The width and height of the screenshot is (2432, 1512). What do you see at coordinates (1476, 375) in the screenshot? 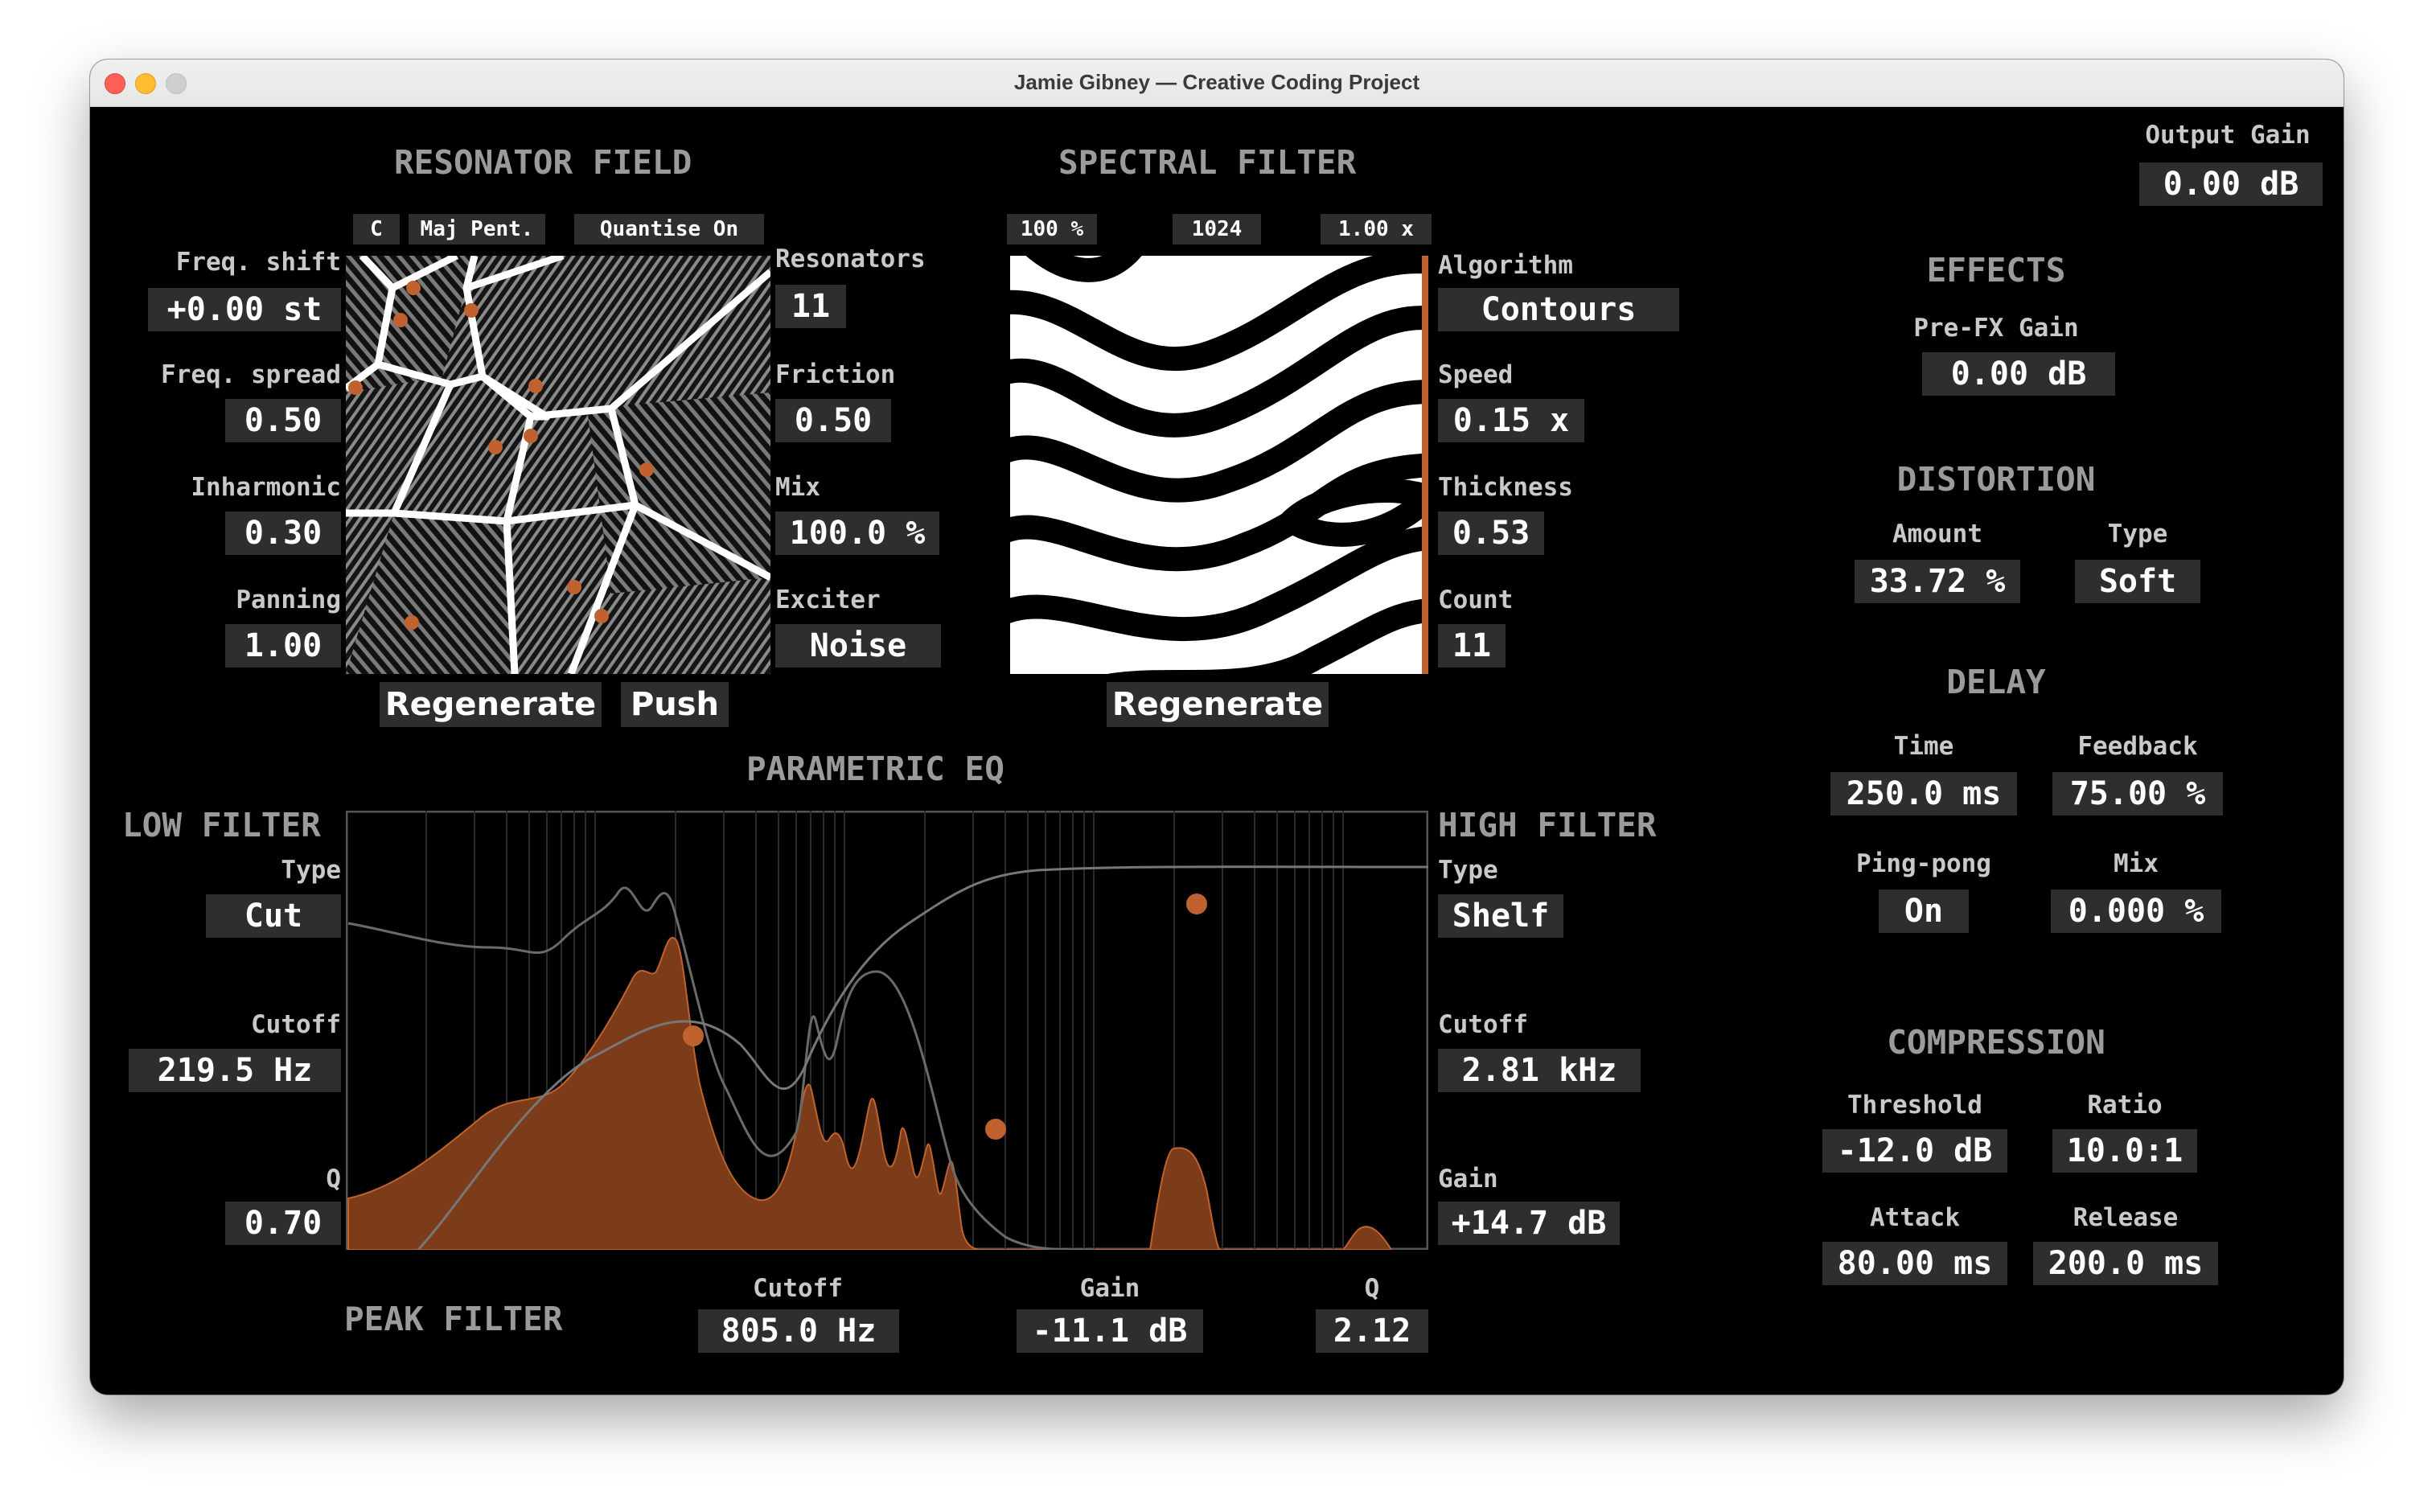
I see `speed-label: Speed` at bounding box center [1476, 375].